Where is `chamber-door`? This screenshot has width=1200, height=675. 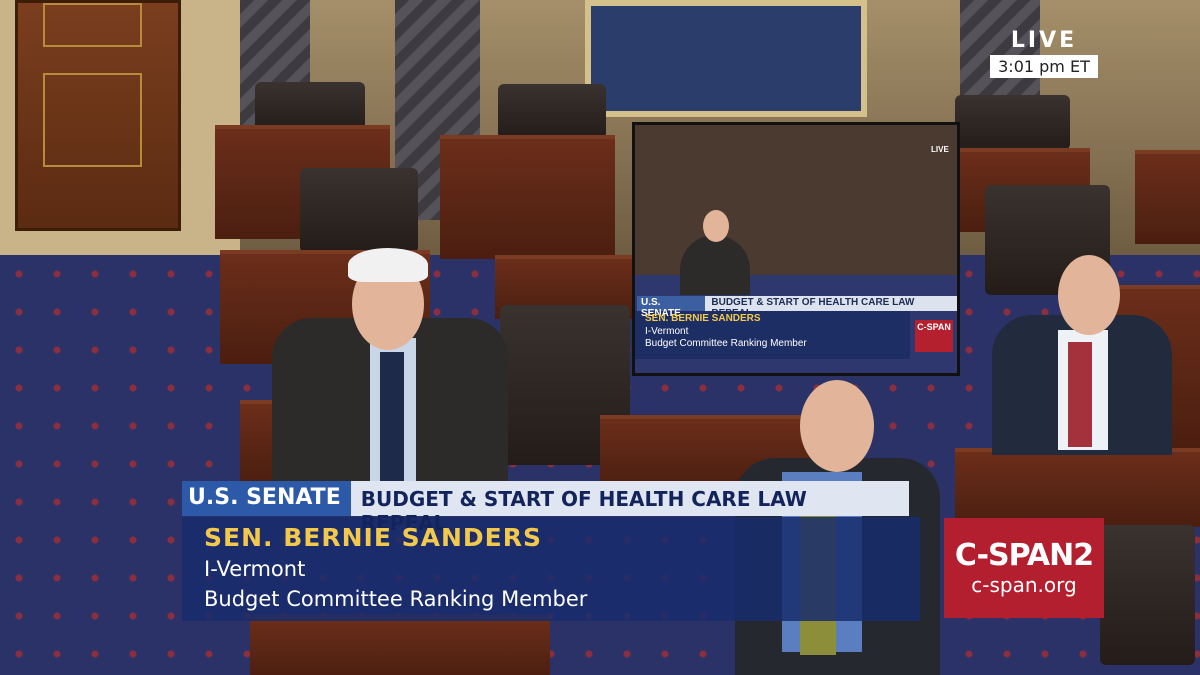 chamber-door is located at coordinates (98, 115).